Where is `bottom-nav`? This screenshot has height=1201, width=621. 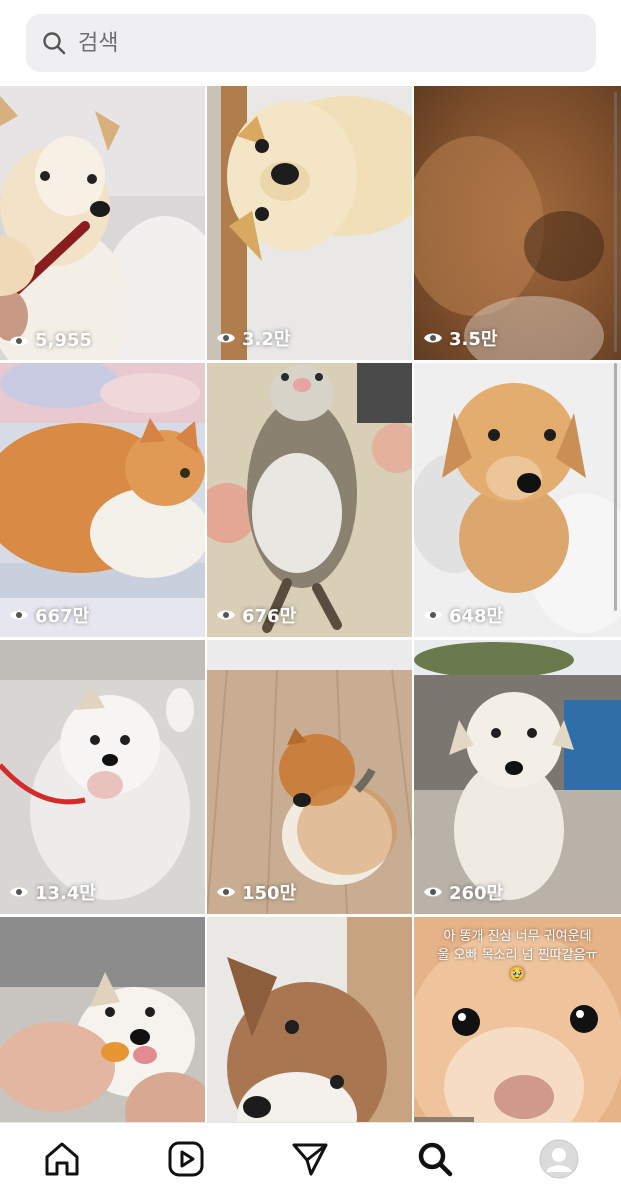
bottom-nav is located at coordinates (310, 1161).